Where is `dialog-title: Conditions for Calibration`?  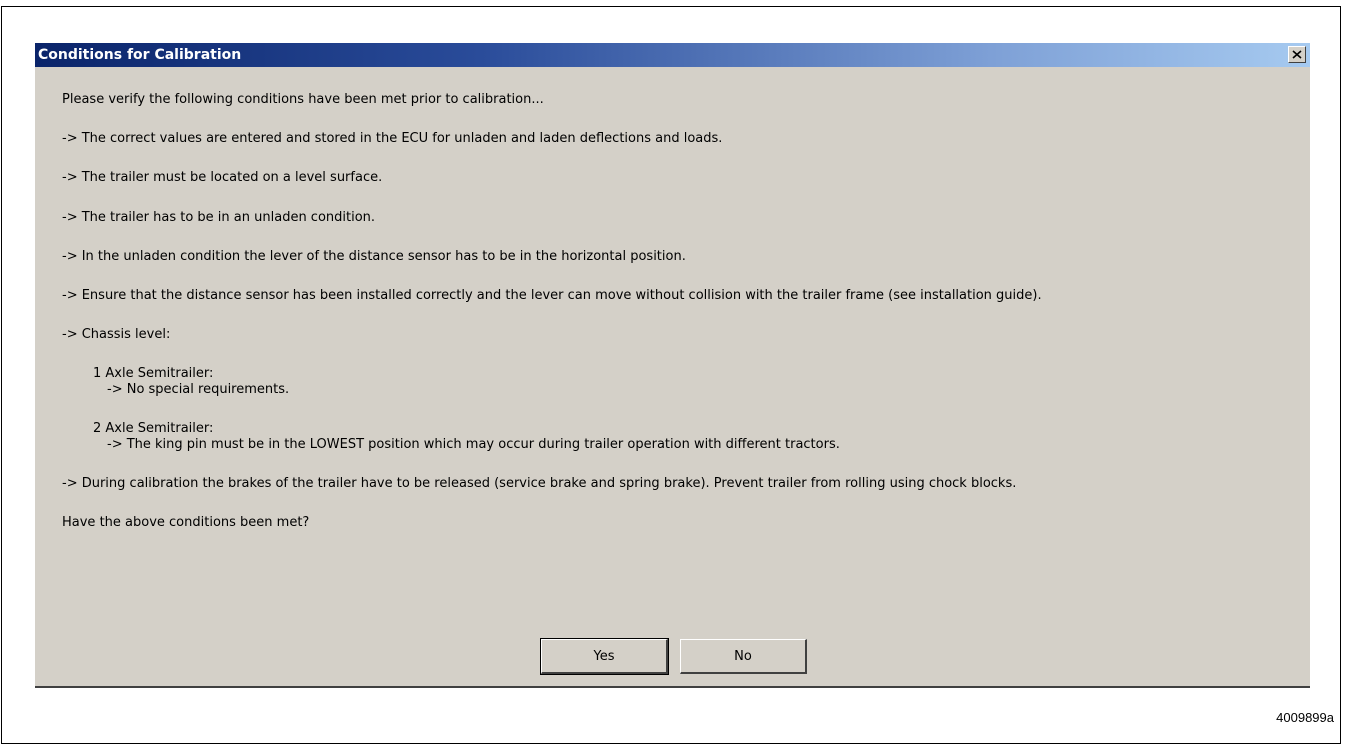 dialog-title: Conditions for Calibration is located at coordinates (140, 55).